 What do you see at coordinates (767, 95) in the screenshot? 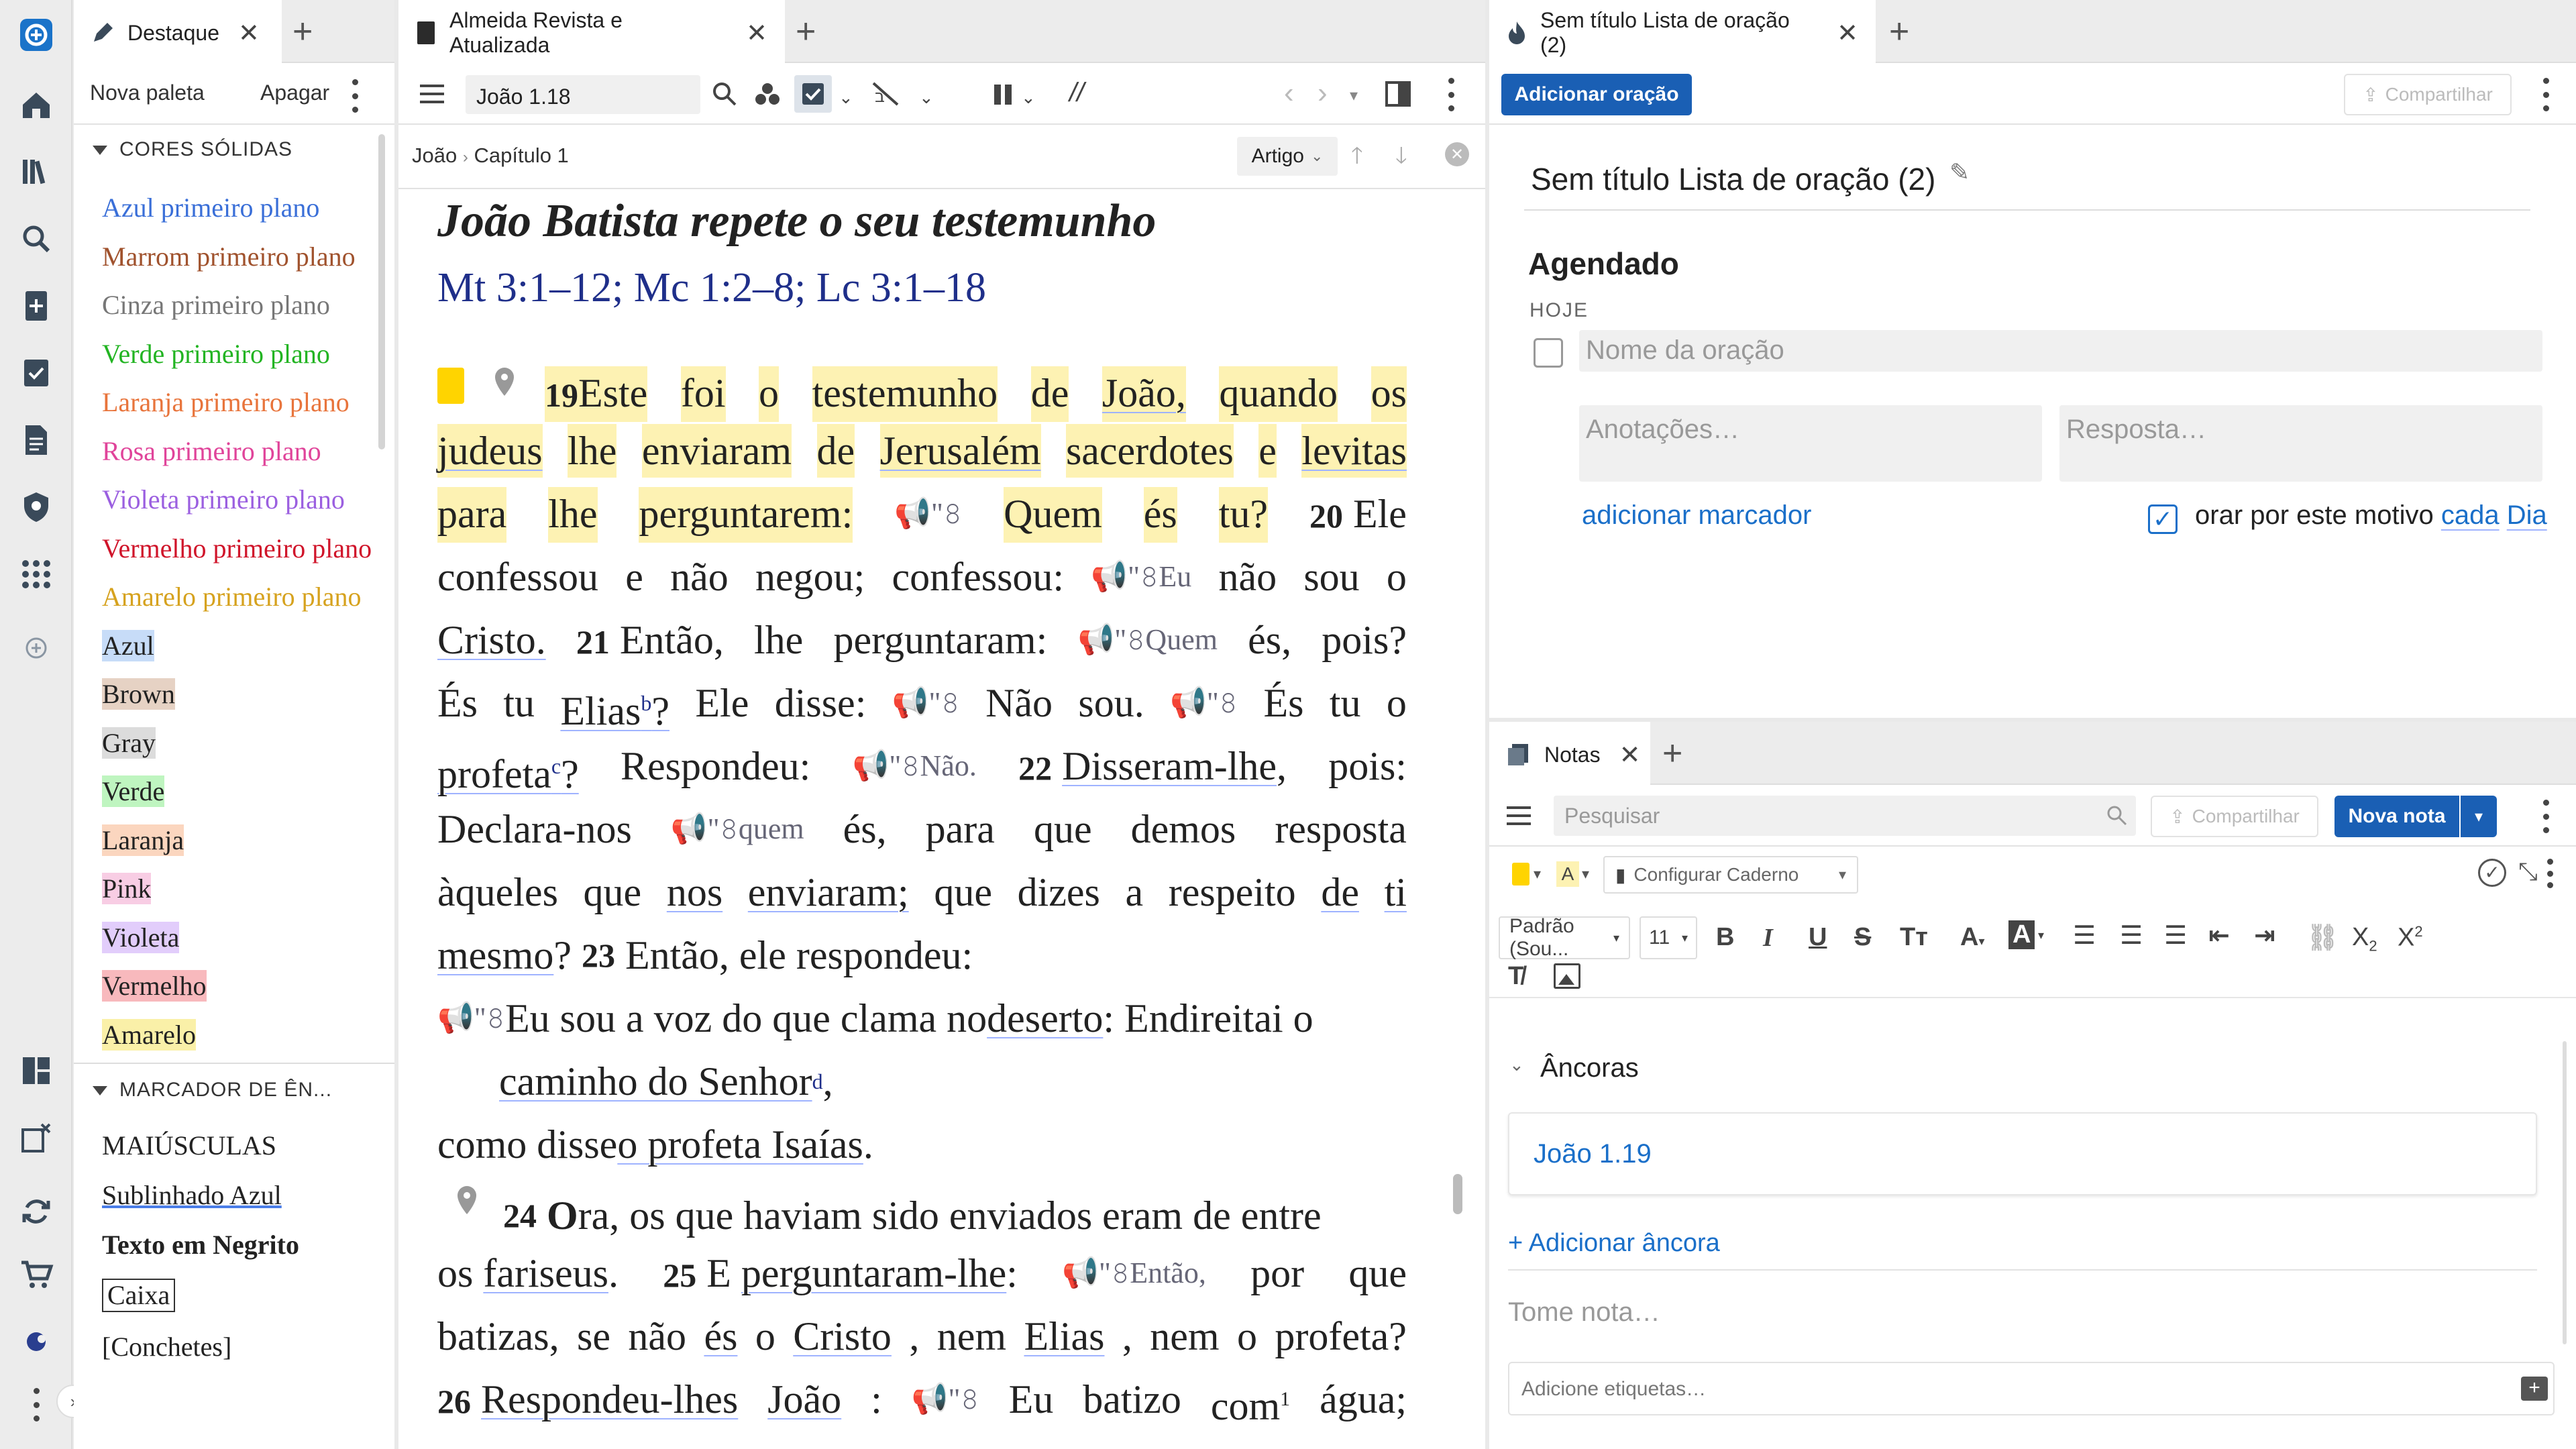
I see `visual-filters-icon` at bounding box center [767, 95].